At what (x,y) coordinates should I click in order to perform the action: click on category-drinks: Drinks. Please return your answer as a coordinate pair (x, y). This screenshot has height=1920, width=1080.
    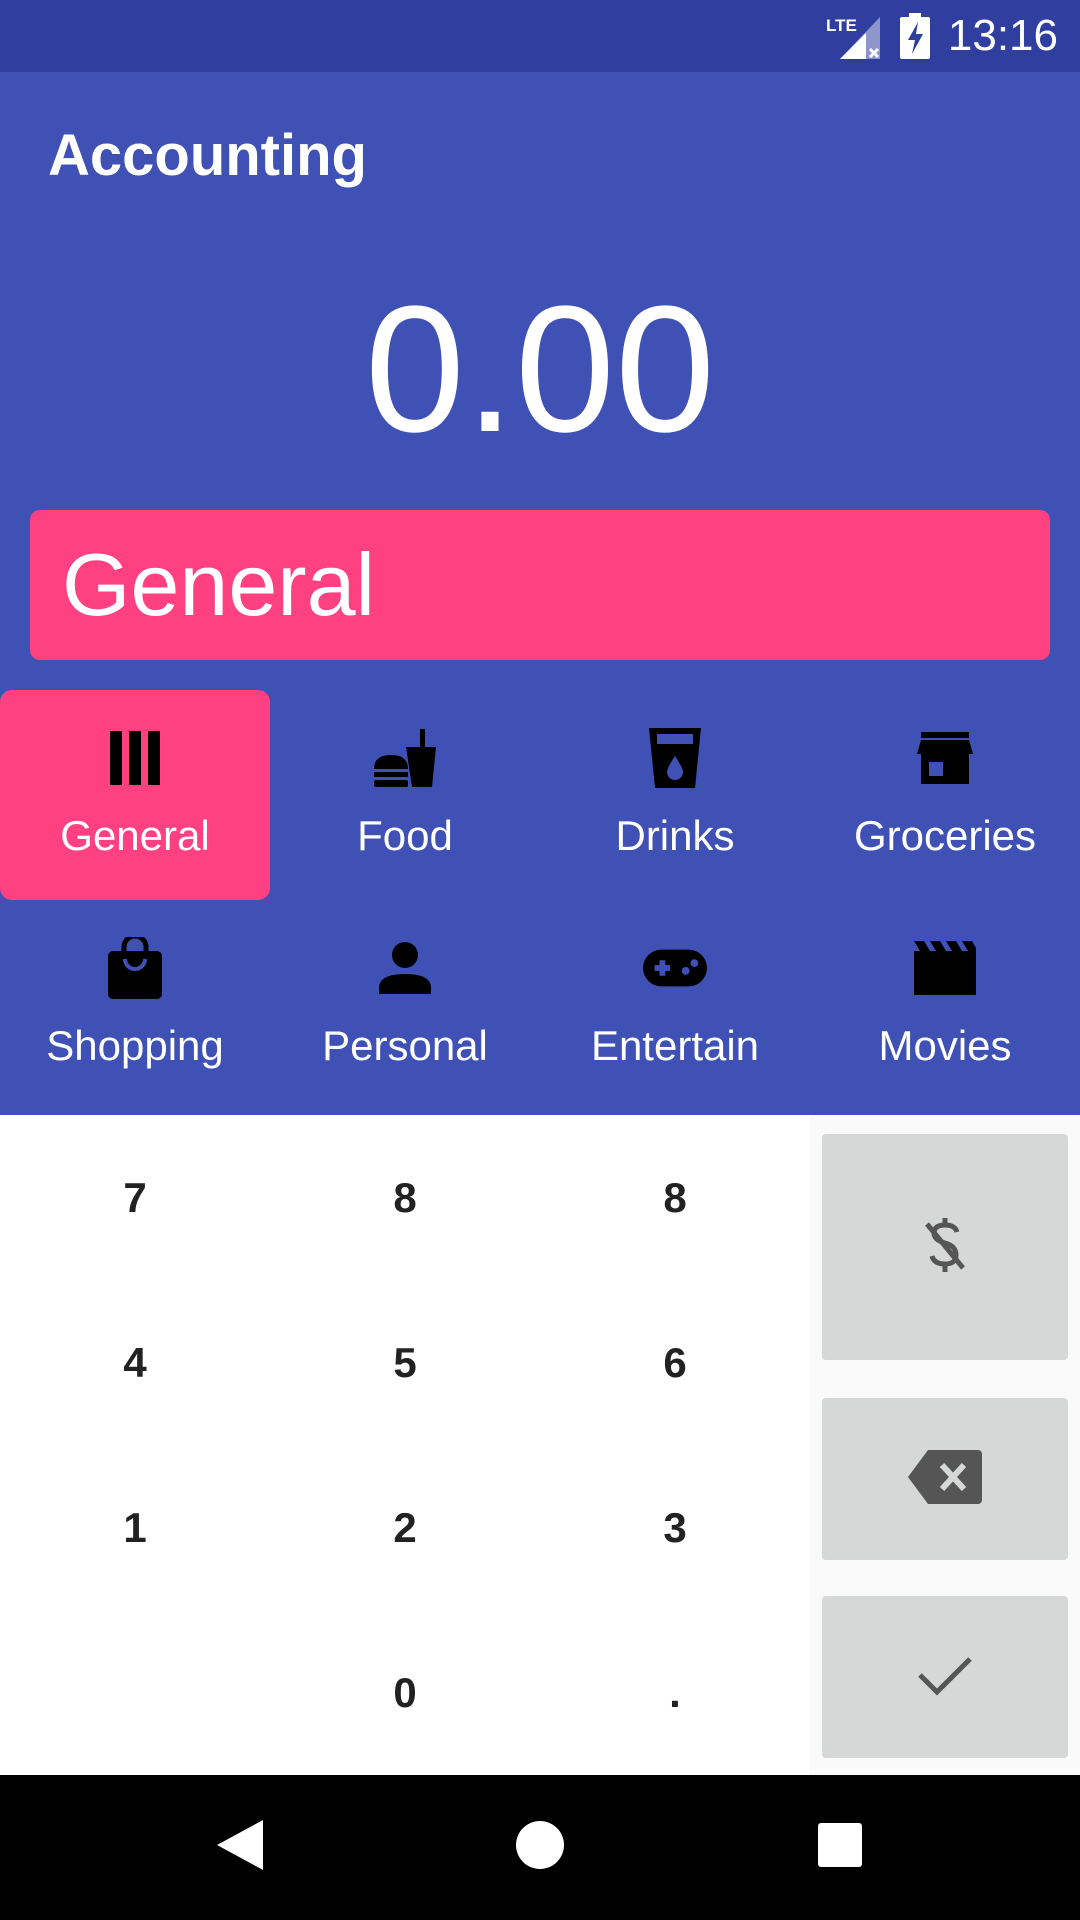
    Looking at the image, I should click on (675, 795).